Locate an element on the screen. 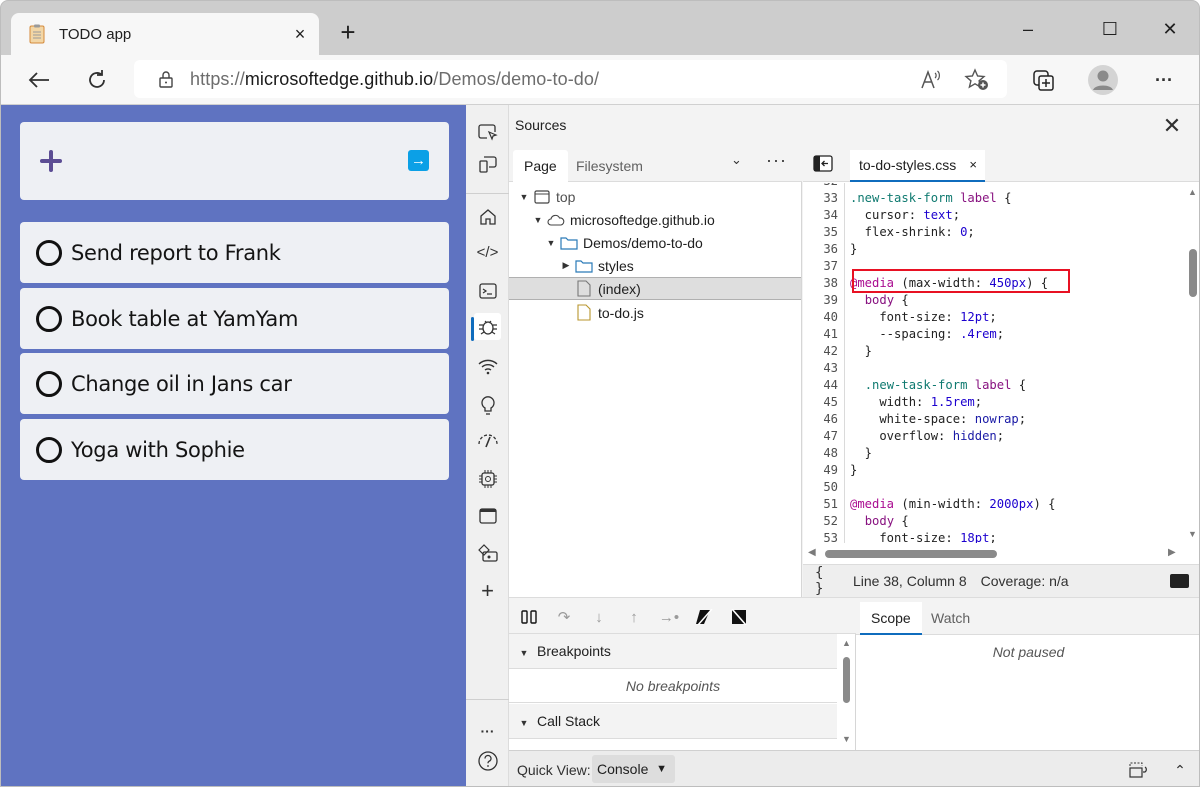 The image size is (1200, 787). tree-item-folder: ▼ Demos/demo-to-do is located at coordinates (655, 242).